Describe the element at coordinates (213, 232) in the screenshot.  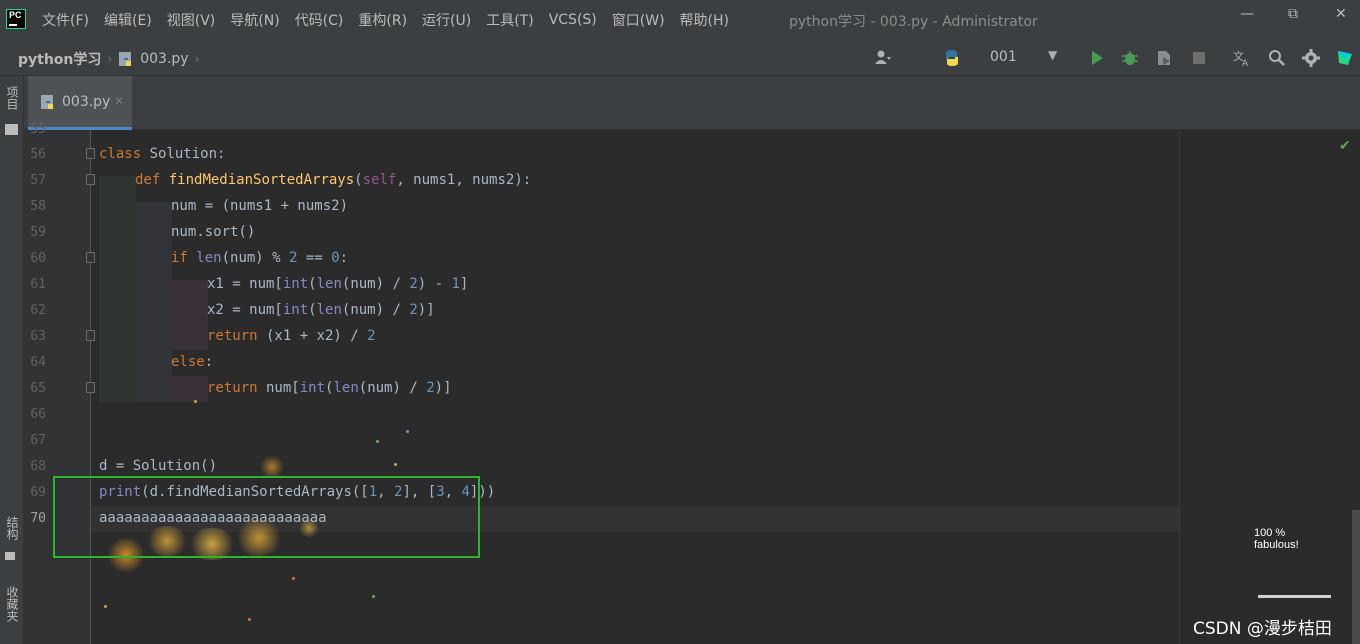
I see `code-line-59: num.sort()` at that location.